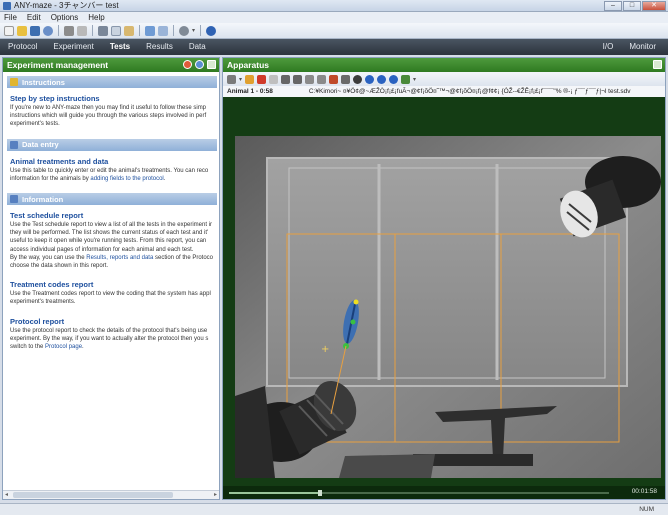 The height and width of the screenshot is (515, 668). What do you see at coordinates (63, 347) in the screenshot?
I see `protocol-page-link: Protocol page` at bounding box center [63, 347].